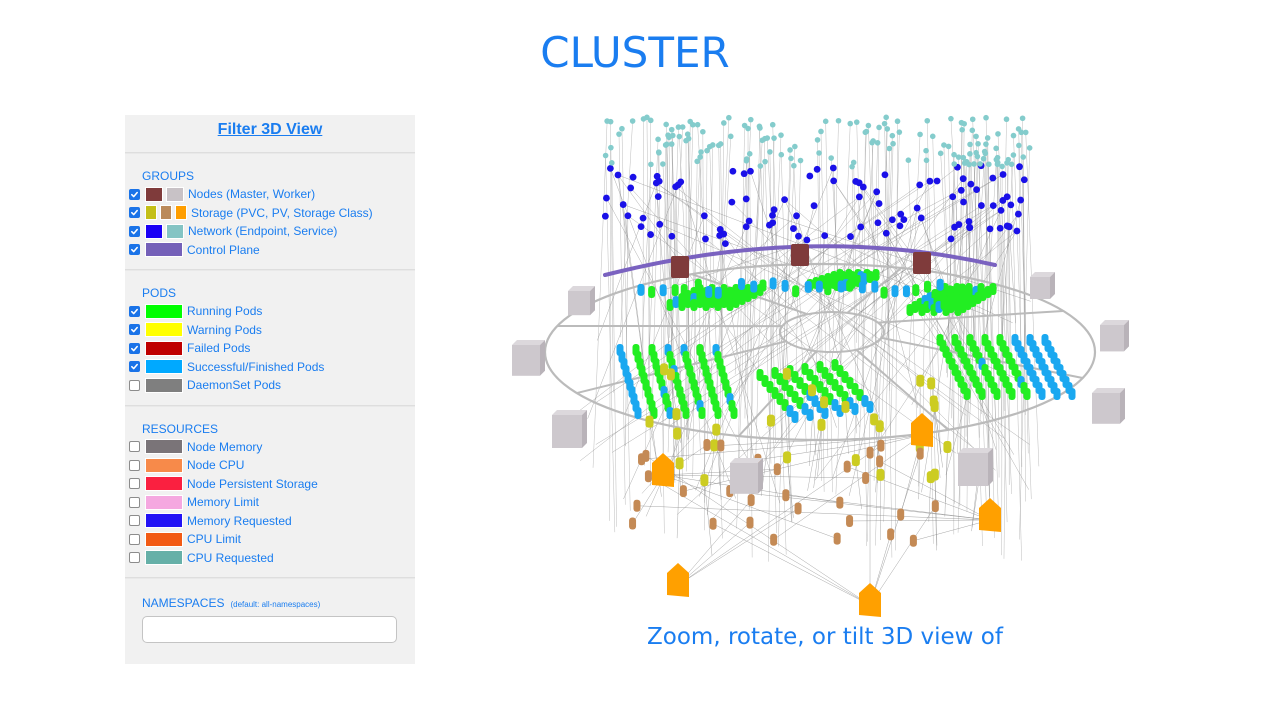  What do you see at coordinates (214, 539) in the screenshot?
I see `resource-filter-label: CPU Limit` at bounding box center [214, 539].